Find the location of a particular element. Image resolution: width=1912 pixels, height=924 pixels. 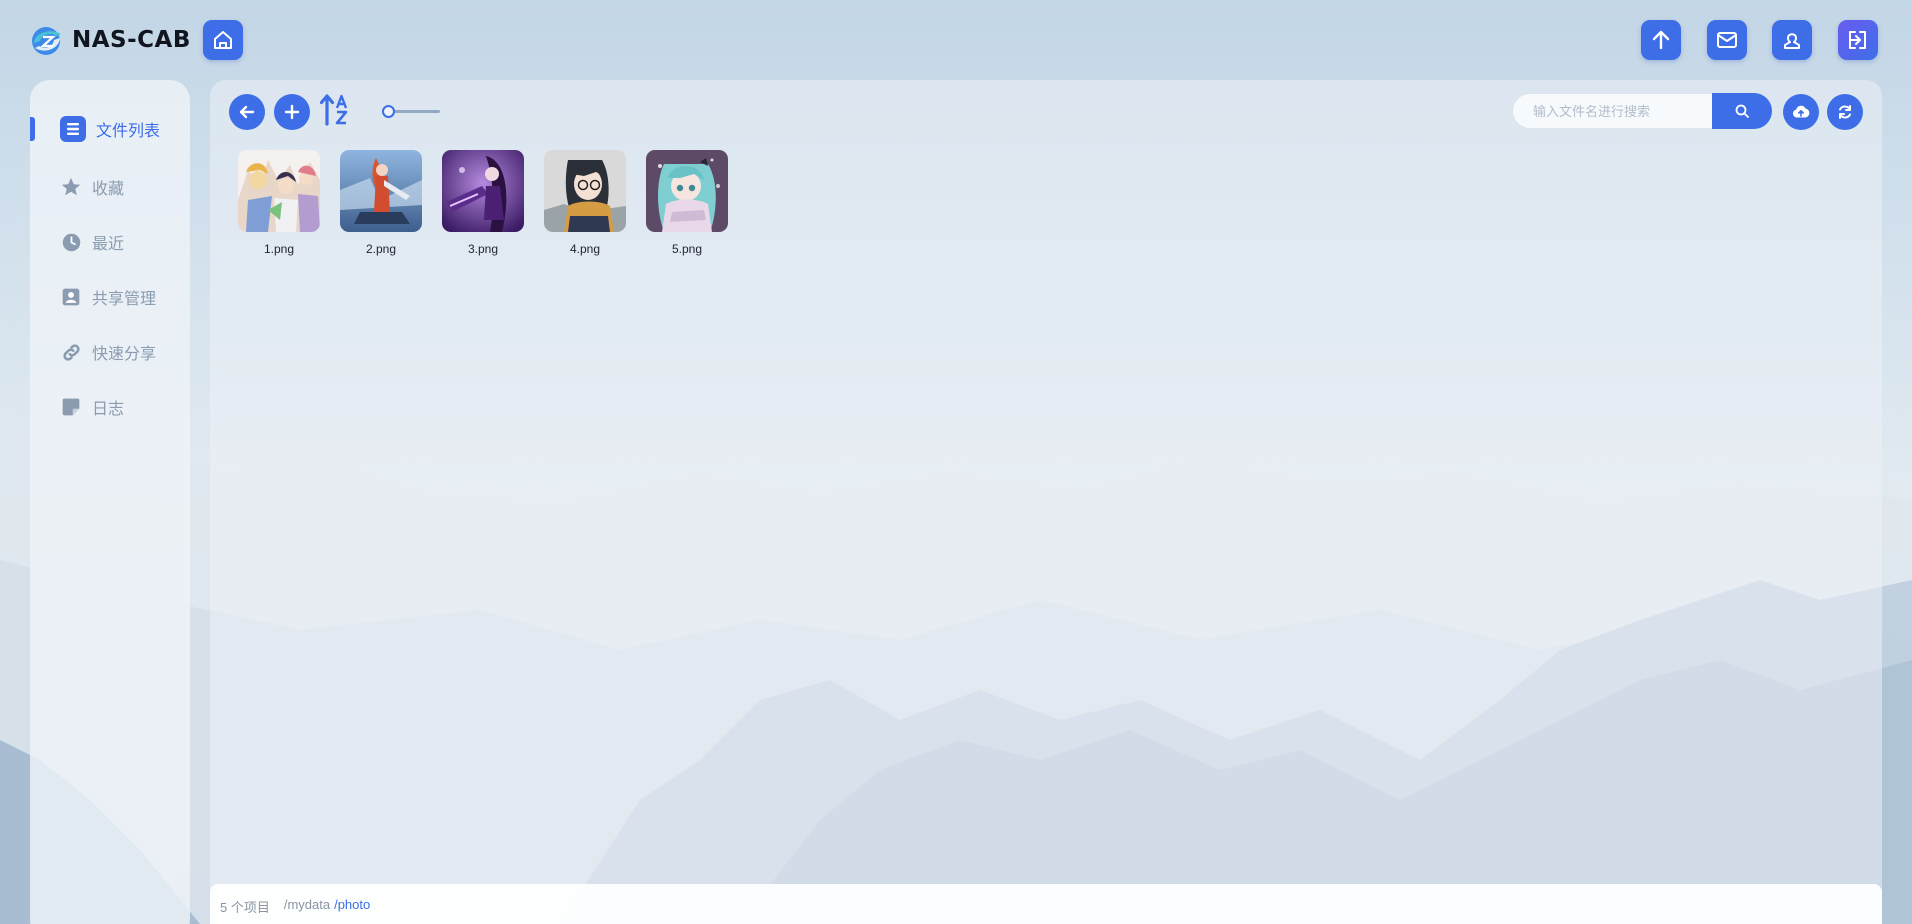

mail-icon is located at coordinates (1727, 40).